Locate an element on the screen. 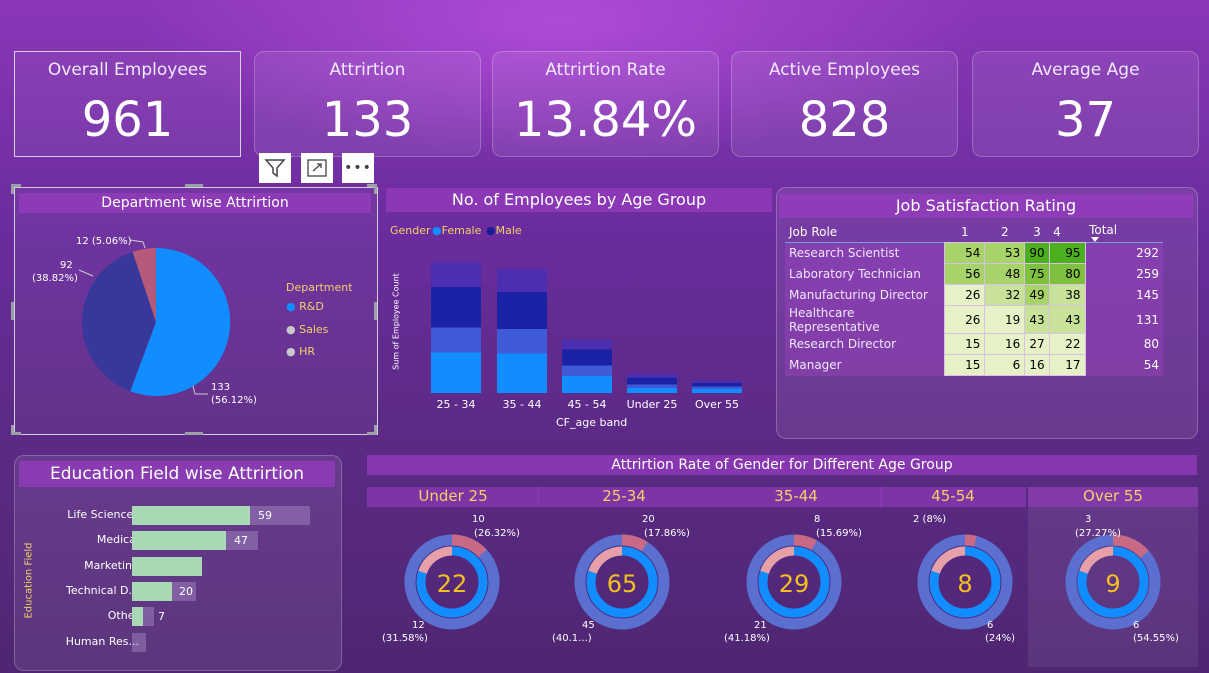 The image size is (1209, 673). donut-label-bottom-pct: (40.1...) is located at coordinates (572, 638).